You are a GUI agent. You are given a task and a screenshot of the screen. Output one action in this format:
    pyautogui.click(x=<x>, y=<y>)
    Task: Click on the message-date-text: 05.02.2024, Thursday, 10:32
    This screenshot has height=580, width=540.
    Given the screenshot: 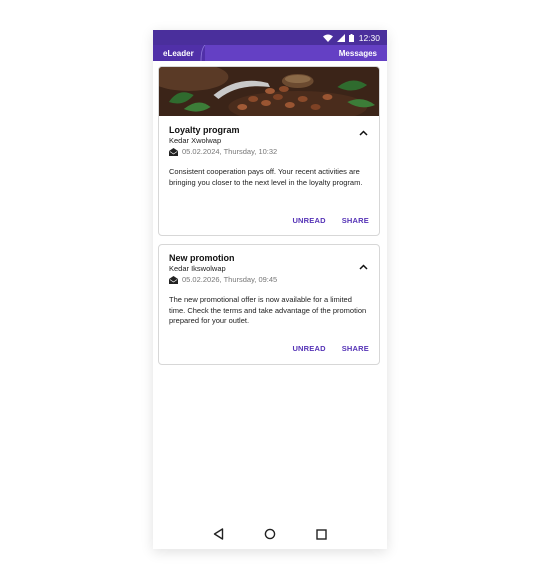 What is the action you would take?
    pyautogui.click(x=230, y=151)
    